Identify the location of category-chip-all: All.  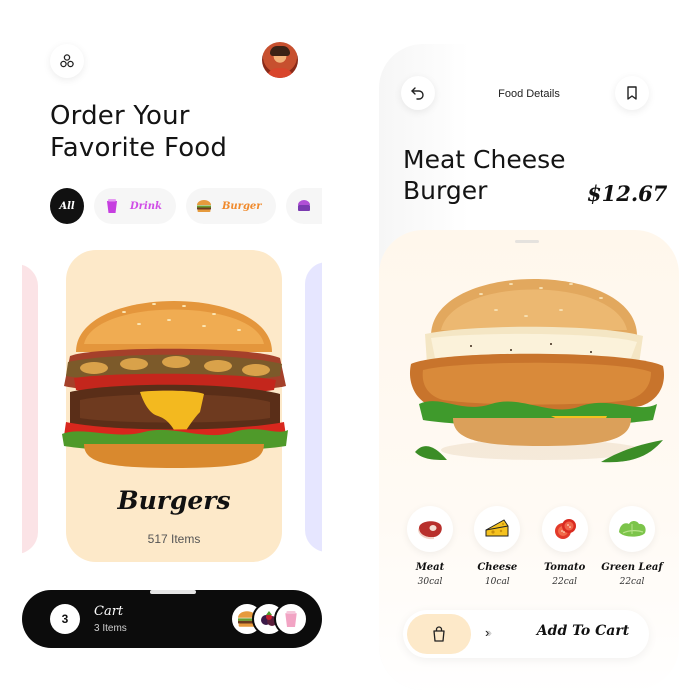
(67, 206).